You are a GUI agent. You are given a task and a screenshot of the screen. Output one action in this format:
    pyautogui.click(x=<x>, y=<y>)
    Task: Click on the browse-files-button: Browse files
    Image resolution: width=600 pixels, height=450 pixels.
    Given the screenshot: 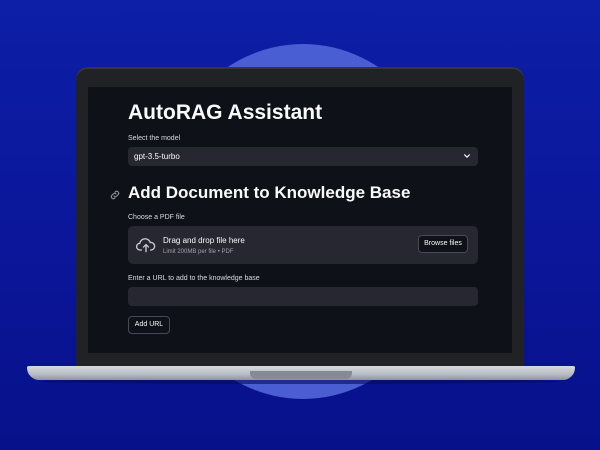 What is the action you would take?
    pyautogui.click(x=443, y=244)
    